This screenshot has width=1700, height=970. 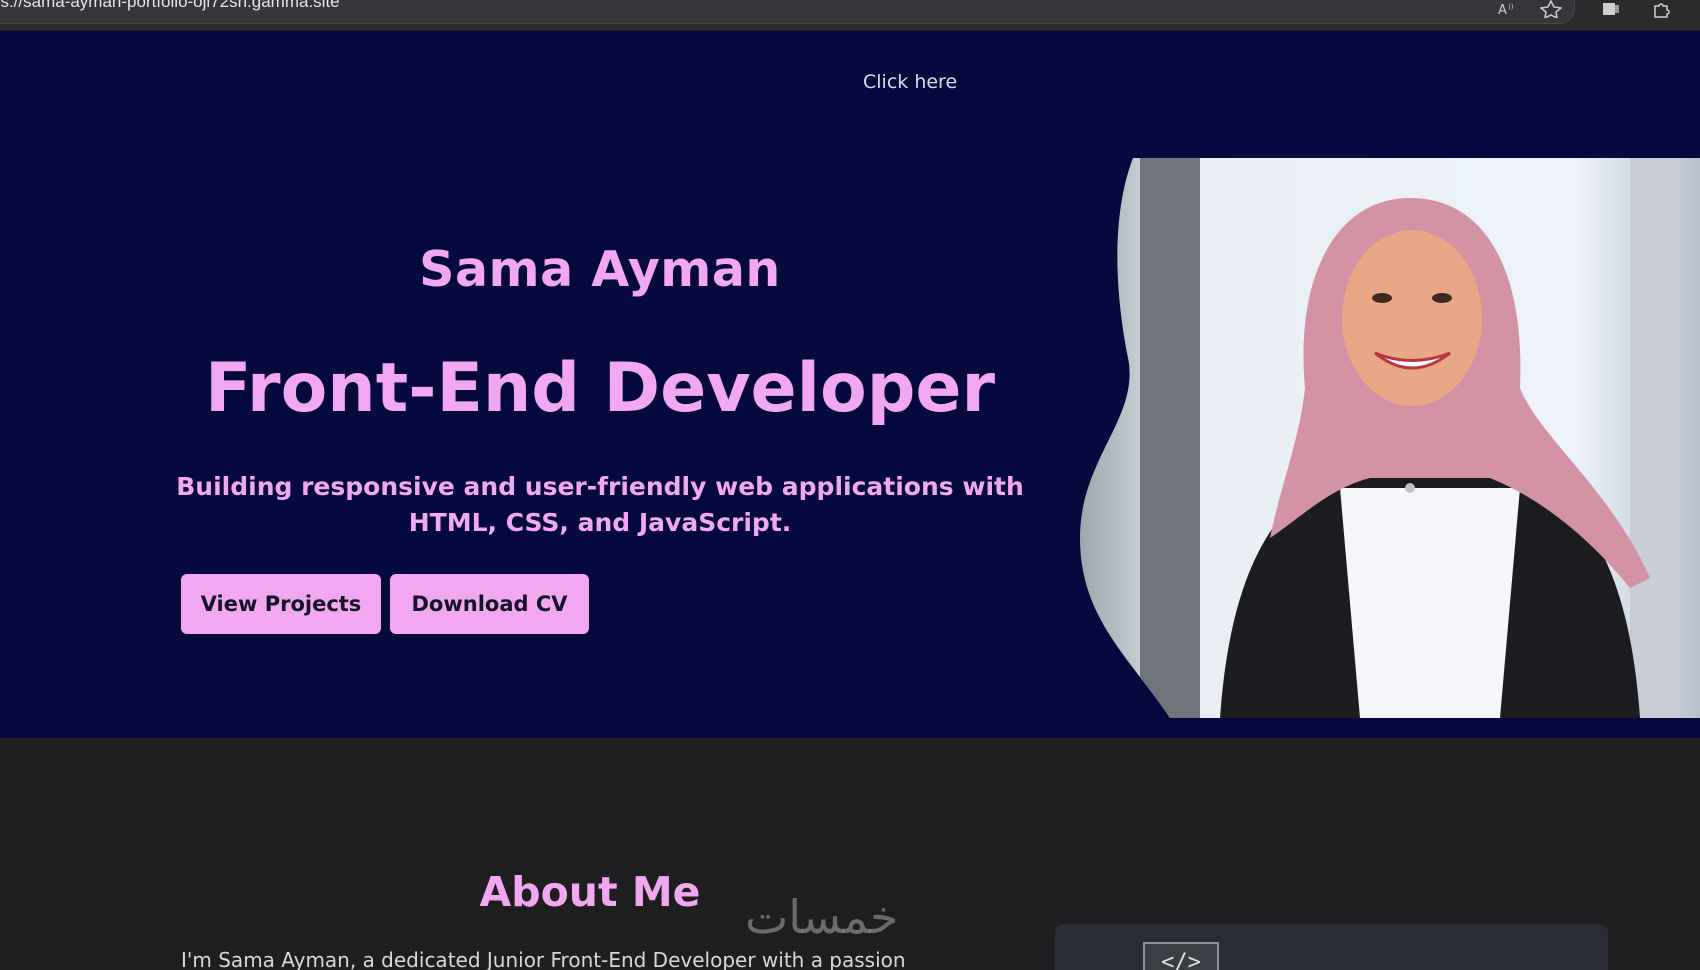 What do you see at coordinates (1331, 947) in the screenshot?
I see `about-image-card: </>` at bounding box center [1331, 947].